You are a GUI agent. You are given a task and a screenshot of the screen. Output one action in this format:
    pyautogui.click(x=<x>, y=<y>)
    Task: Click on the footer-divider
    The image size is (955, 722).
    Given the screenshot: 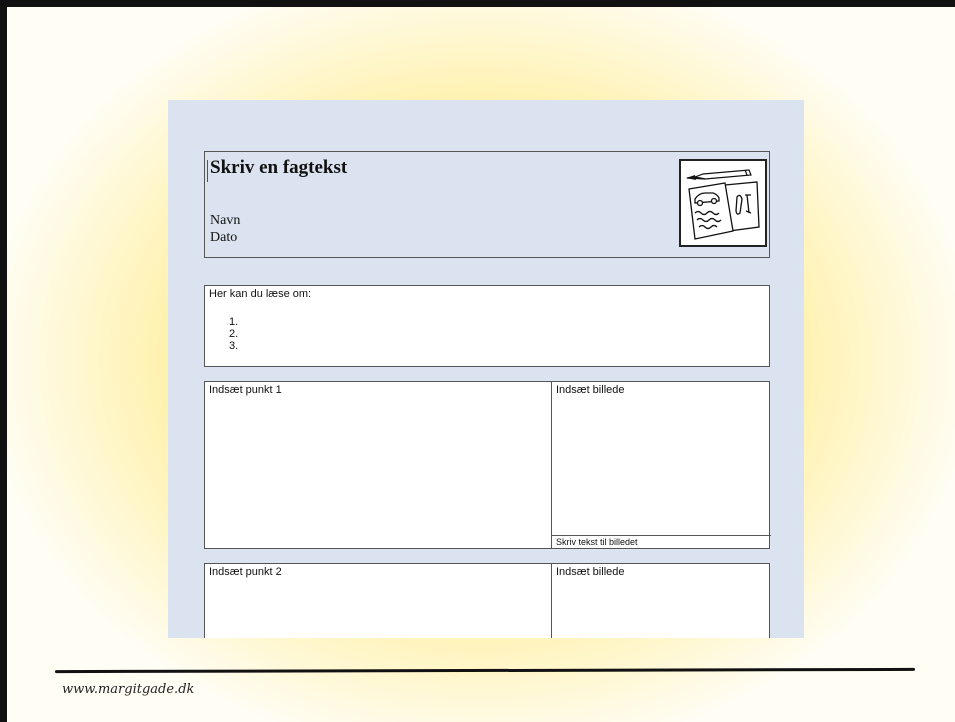 What is the action you would take?
    pyautogui.click(x=485, y=670)
    